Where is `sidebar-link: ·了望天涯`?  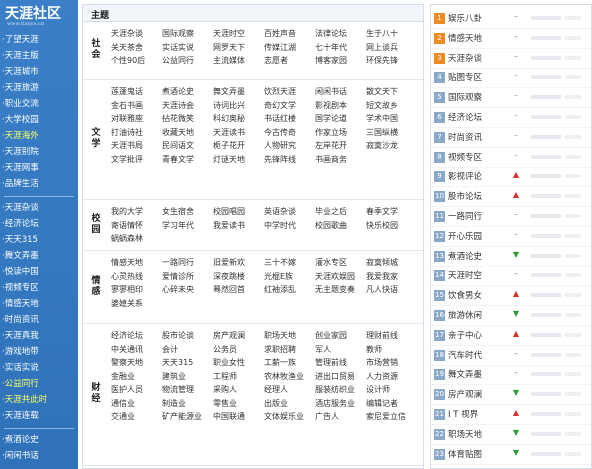
sidebar-link: ·了望天涯 is located at coordinates (39, 40).